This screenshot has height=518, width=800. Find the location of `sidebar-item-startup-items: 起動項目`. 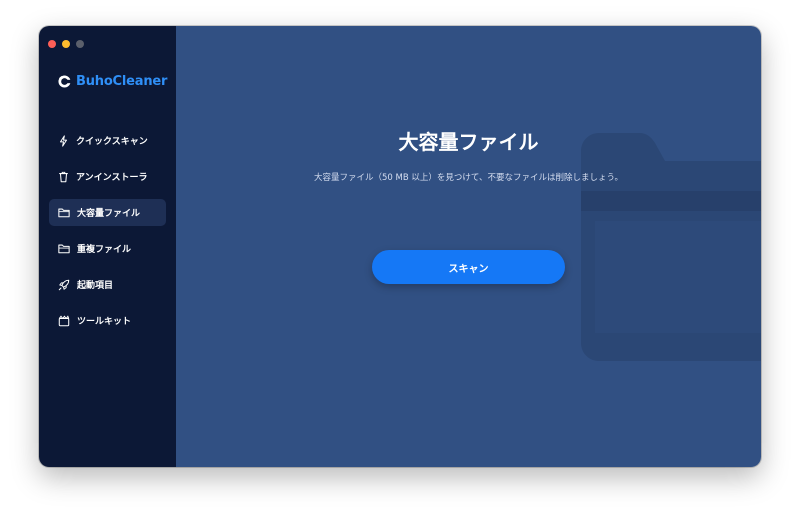

sidebar-item-startup-items: 起動項目 is located at coordinates (107, 284).